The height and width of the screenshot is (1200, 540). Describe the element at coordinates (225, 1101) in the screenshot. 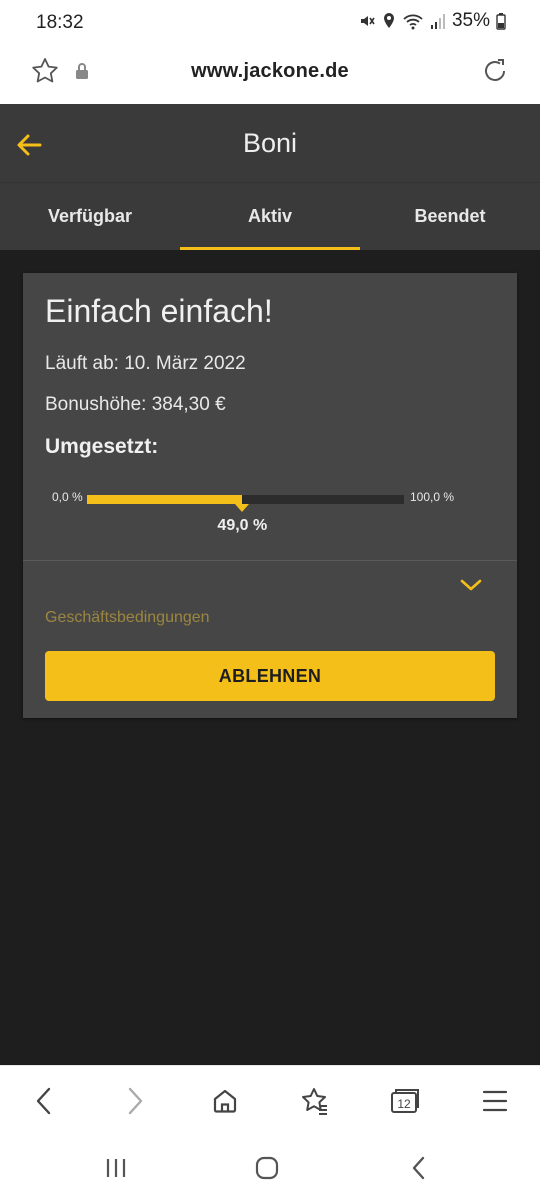

I see `home-icon` at that location.